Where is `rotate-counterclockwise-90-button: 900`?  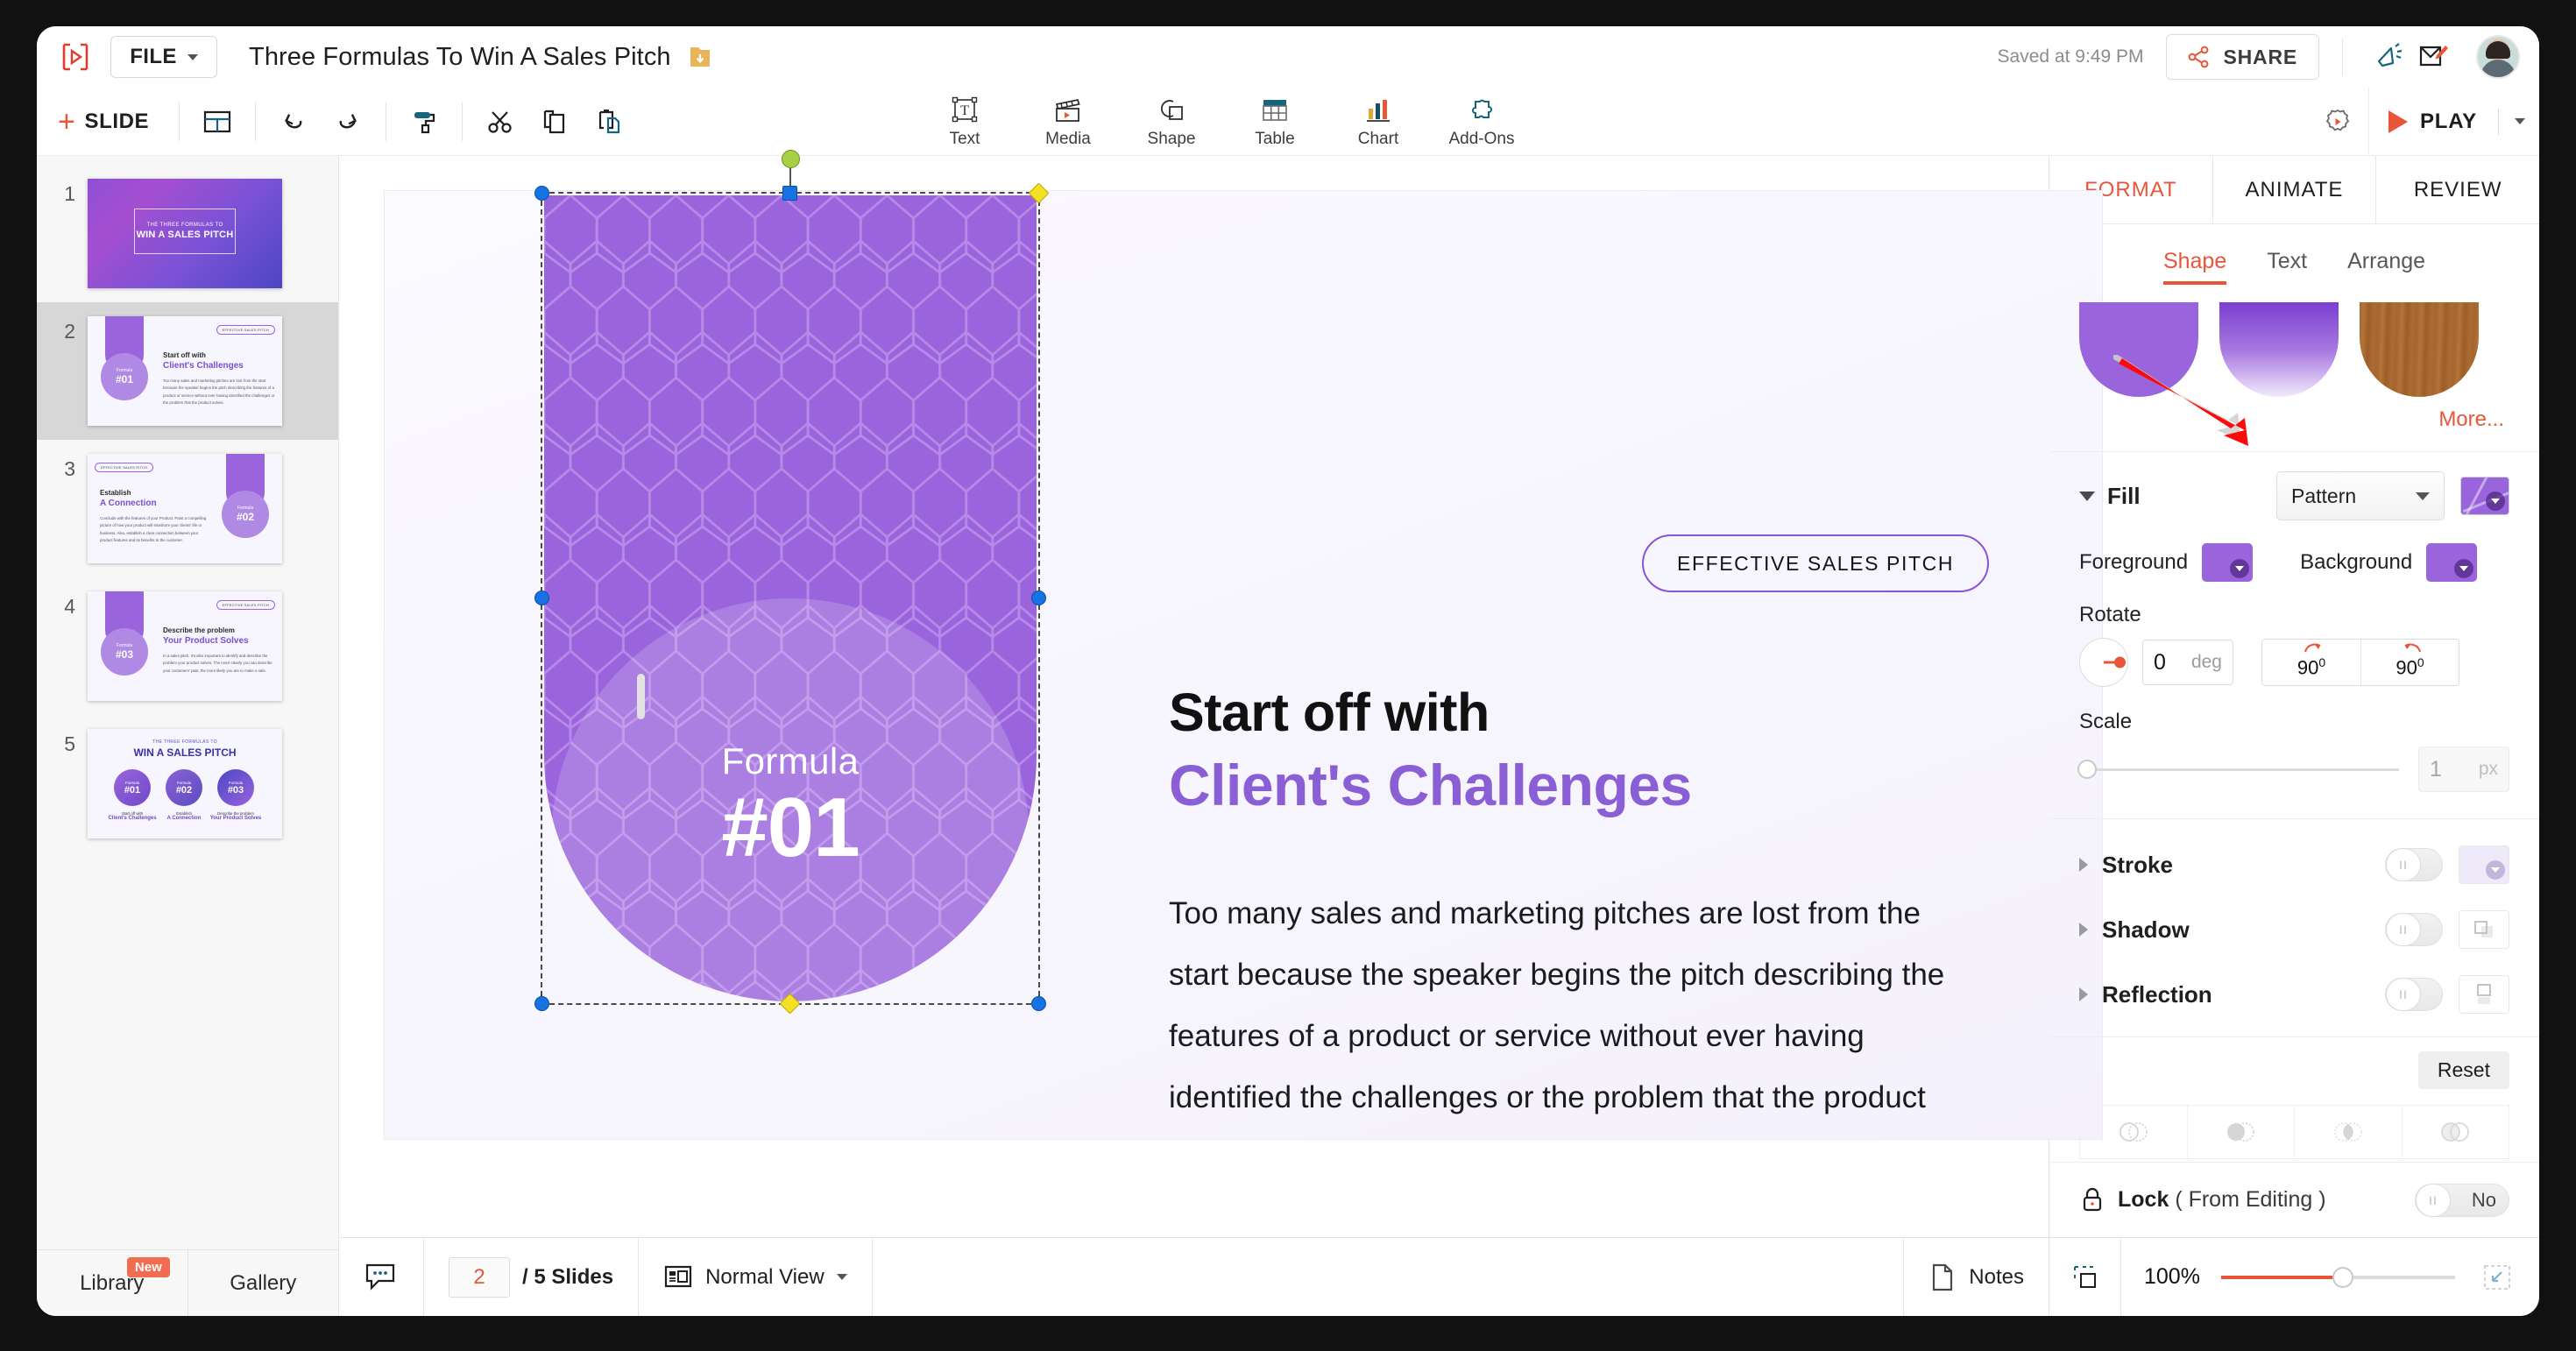
rotate-counterclockwise-90-button: 900 is located at coordinates (2409, 662).